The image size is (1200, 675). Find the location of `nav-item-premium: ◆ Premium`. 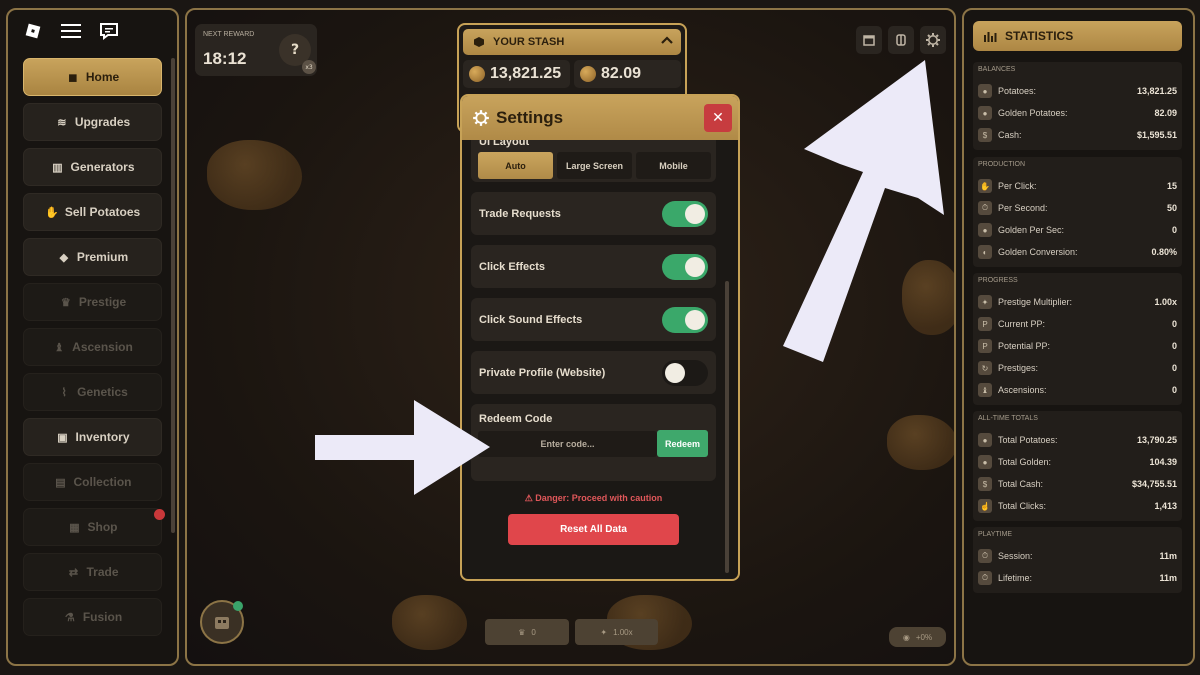

nav-item-premium: ◆ Premium is located at coordinates (92, 257).